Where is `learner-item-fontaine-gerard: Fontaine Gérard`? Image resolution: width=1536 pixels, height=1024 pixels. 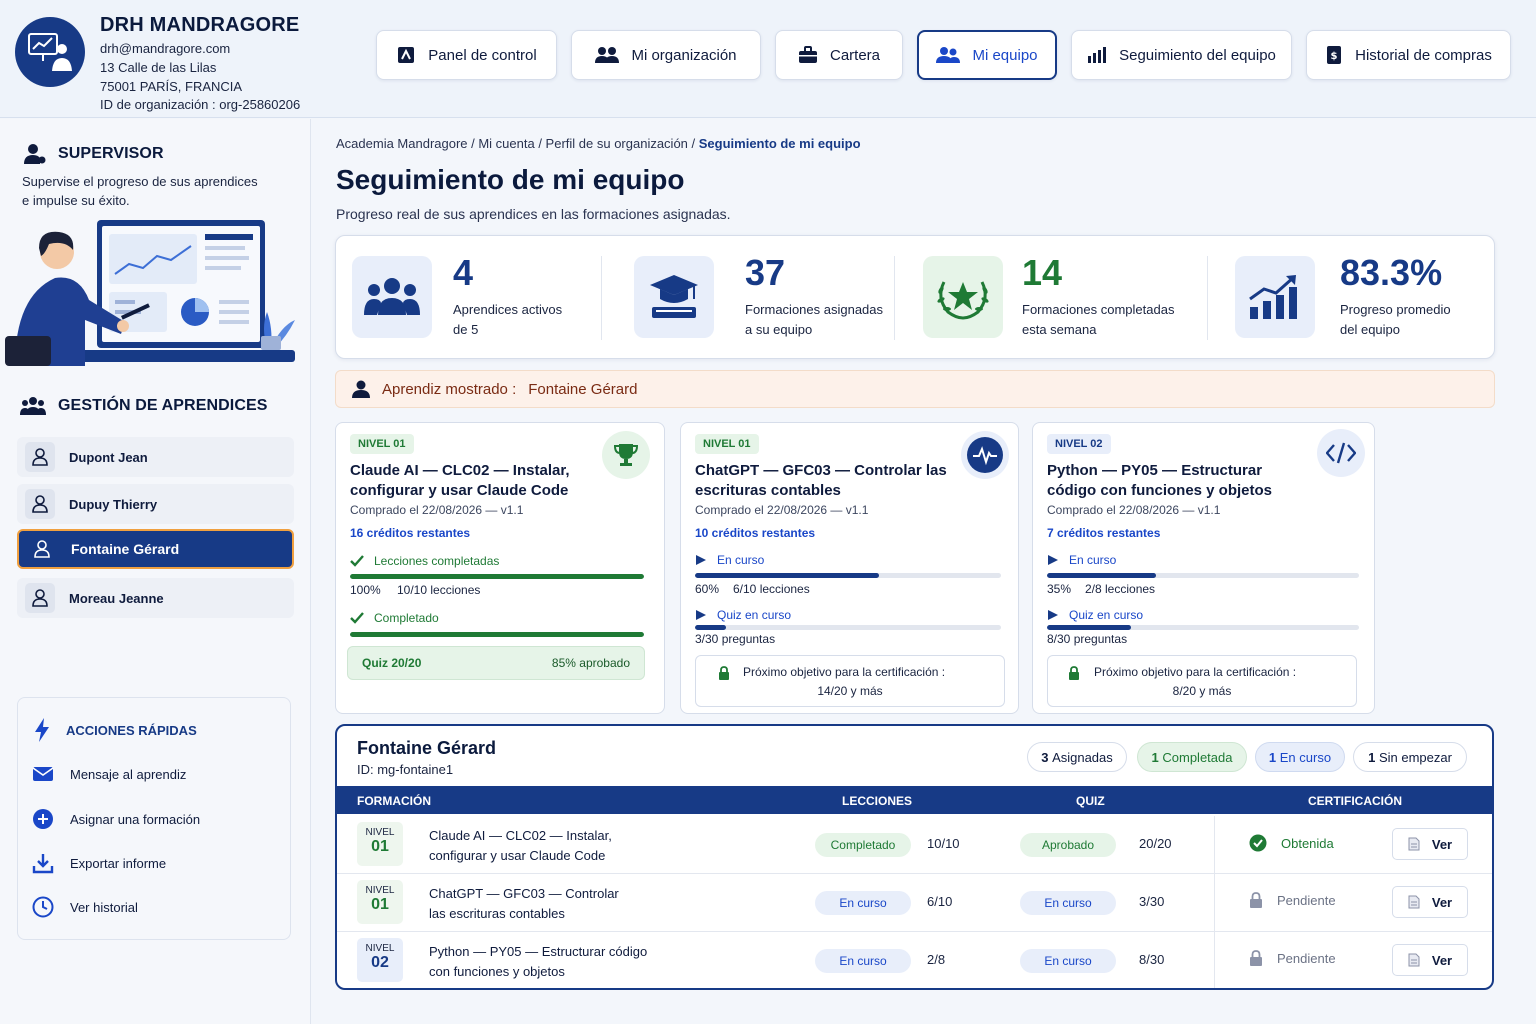 learner-item-fontaine-gerard: Fontaine Gérard is located at coordinates (155, 549).